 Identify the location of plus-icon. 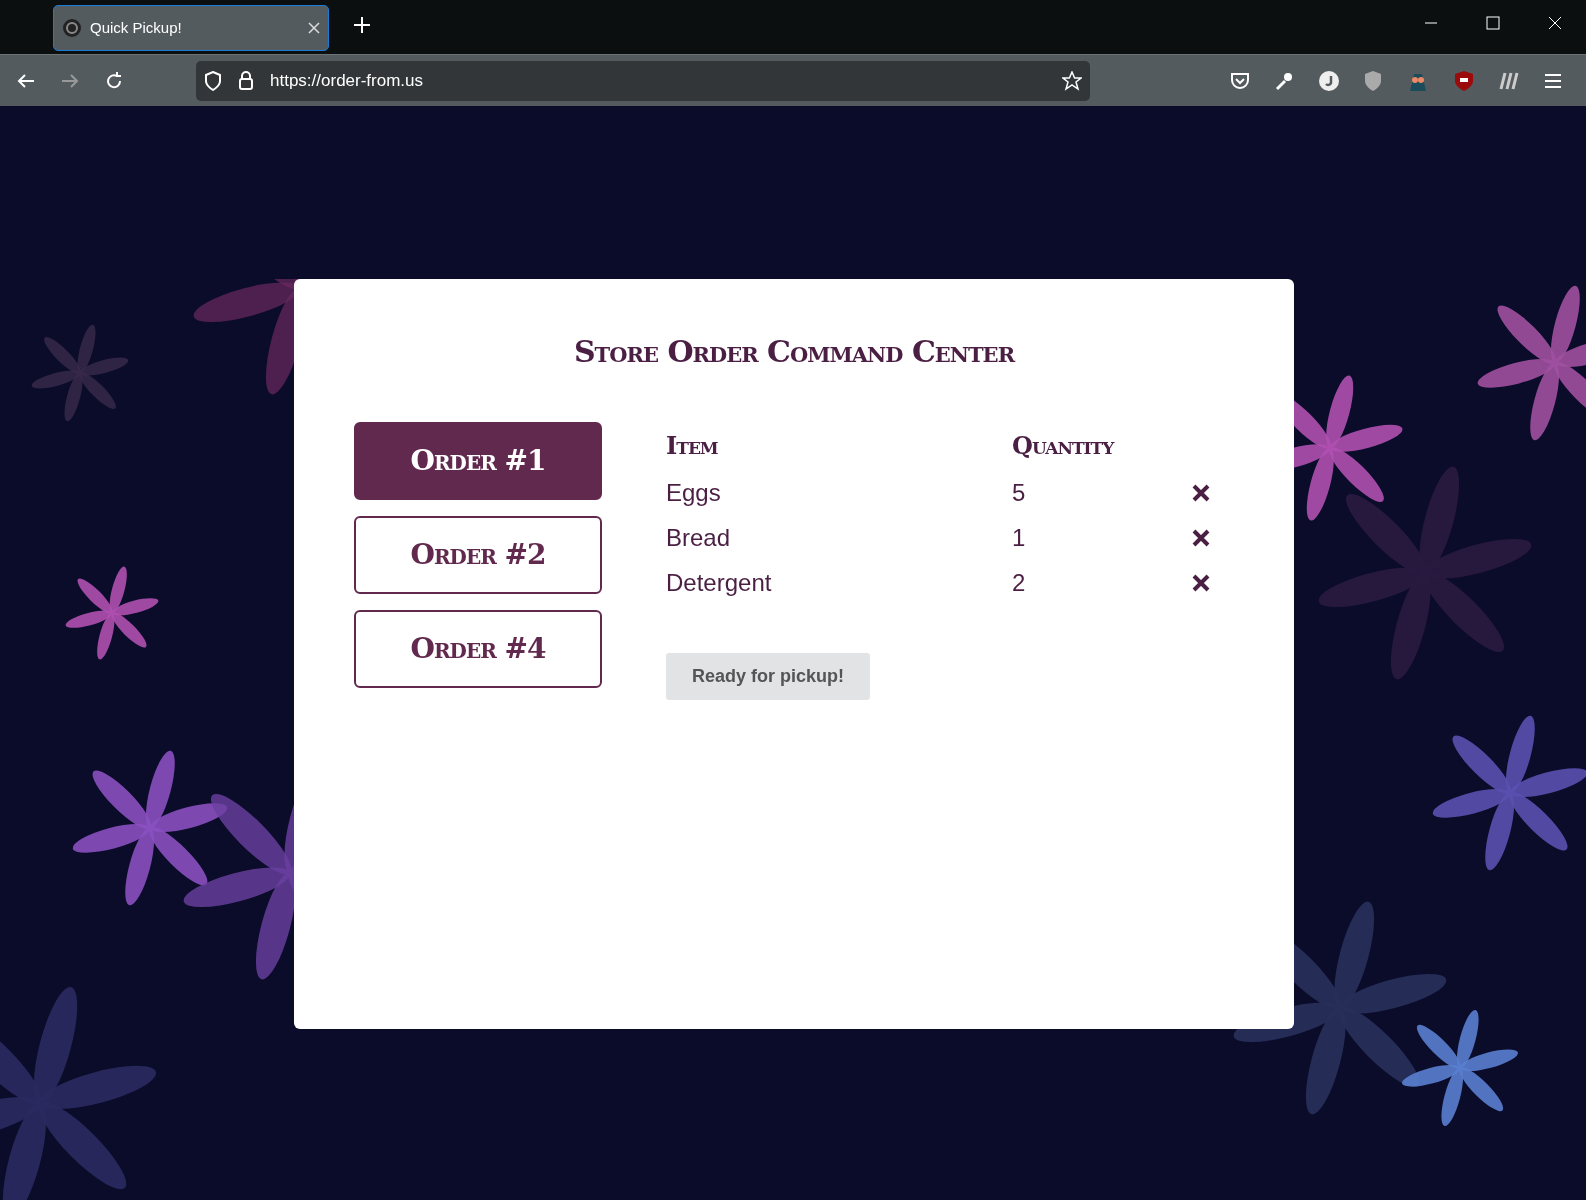
(362, 25).